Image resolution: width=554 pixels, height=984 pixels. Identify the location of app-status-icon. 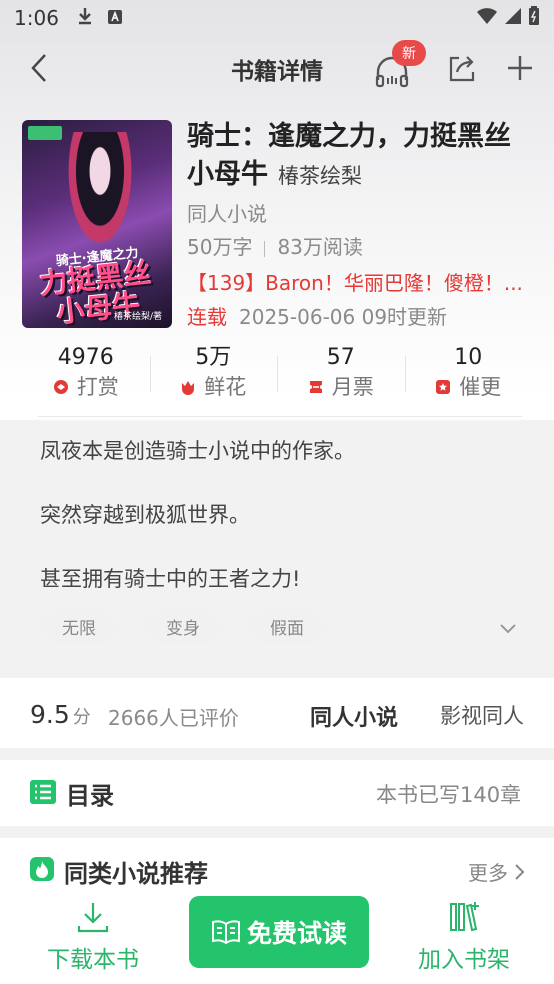
(115, 18).